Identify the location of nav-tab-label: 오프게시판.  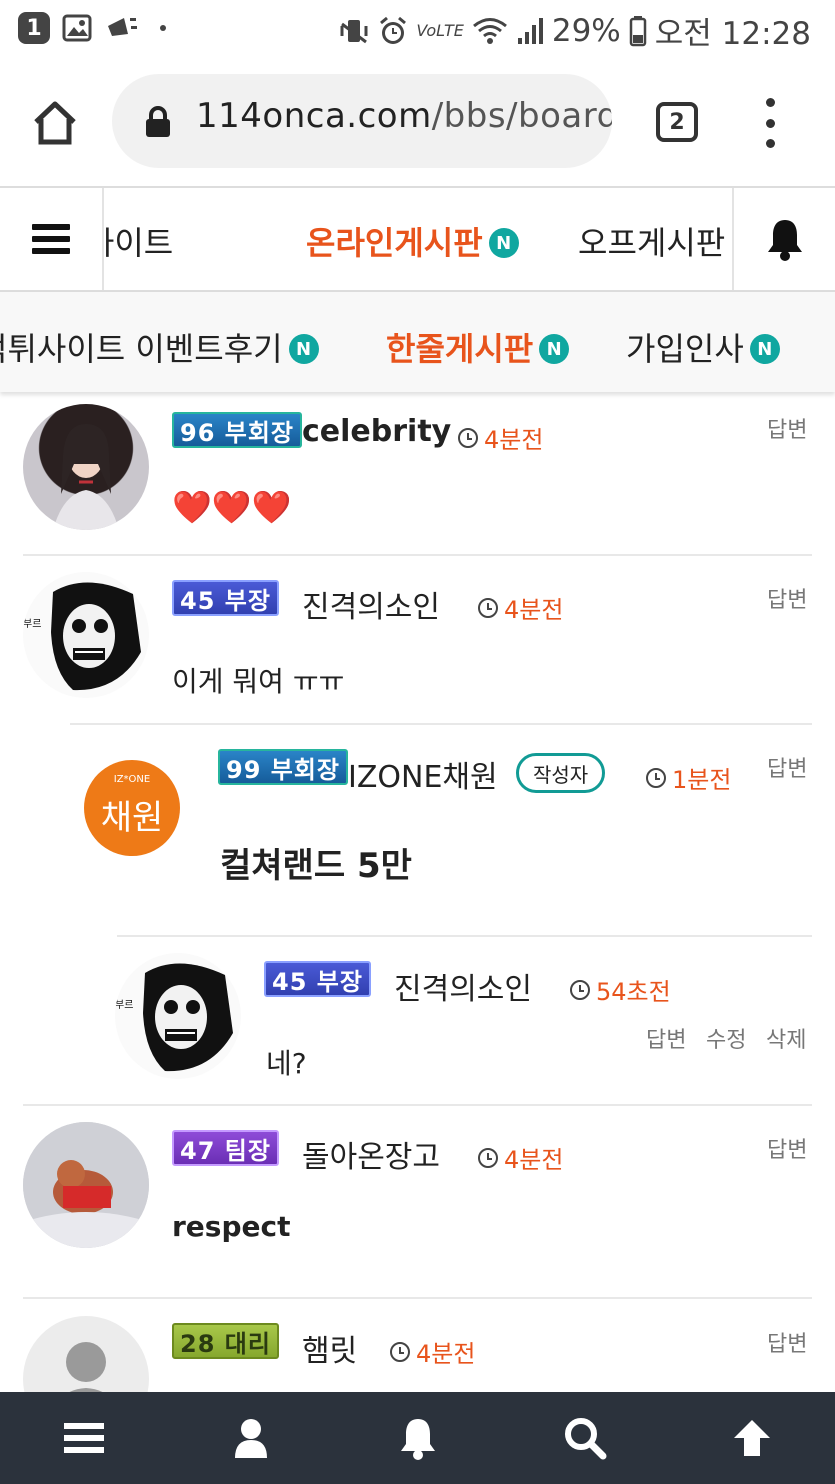
(652, 243).